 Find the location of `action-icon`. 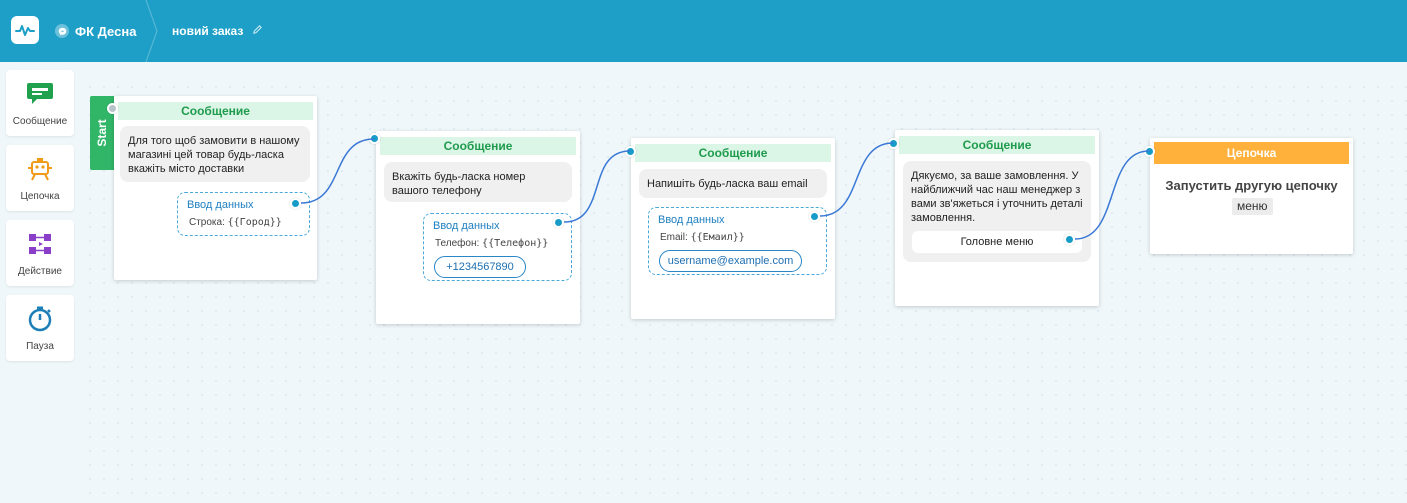

action-icon is located at coordinates (40, 244).